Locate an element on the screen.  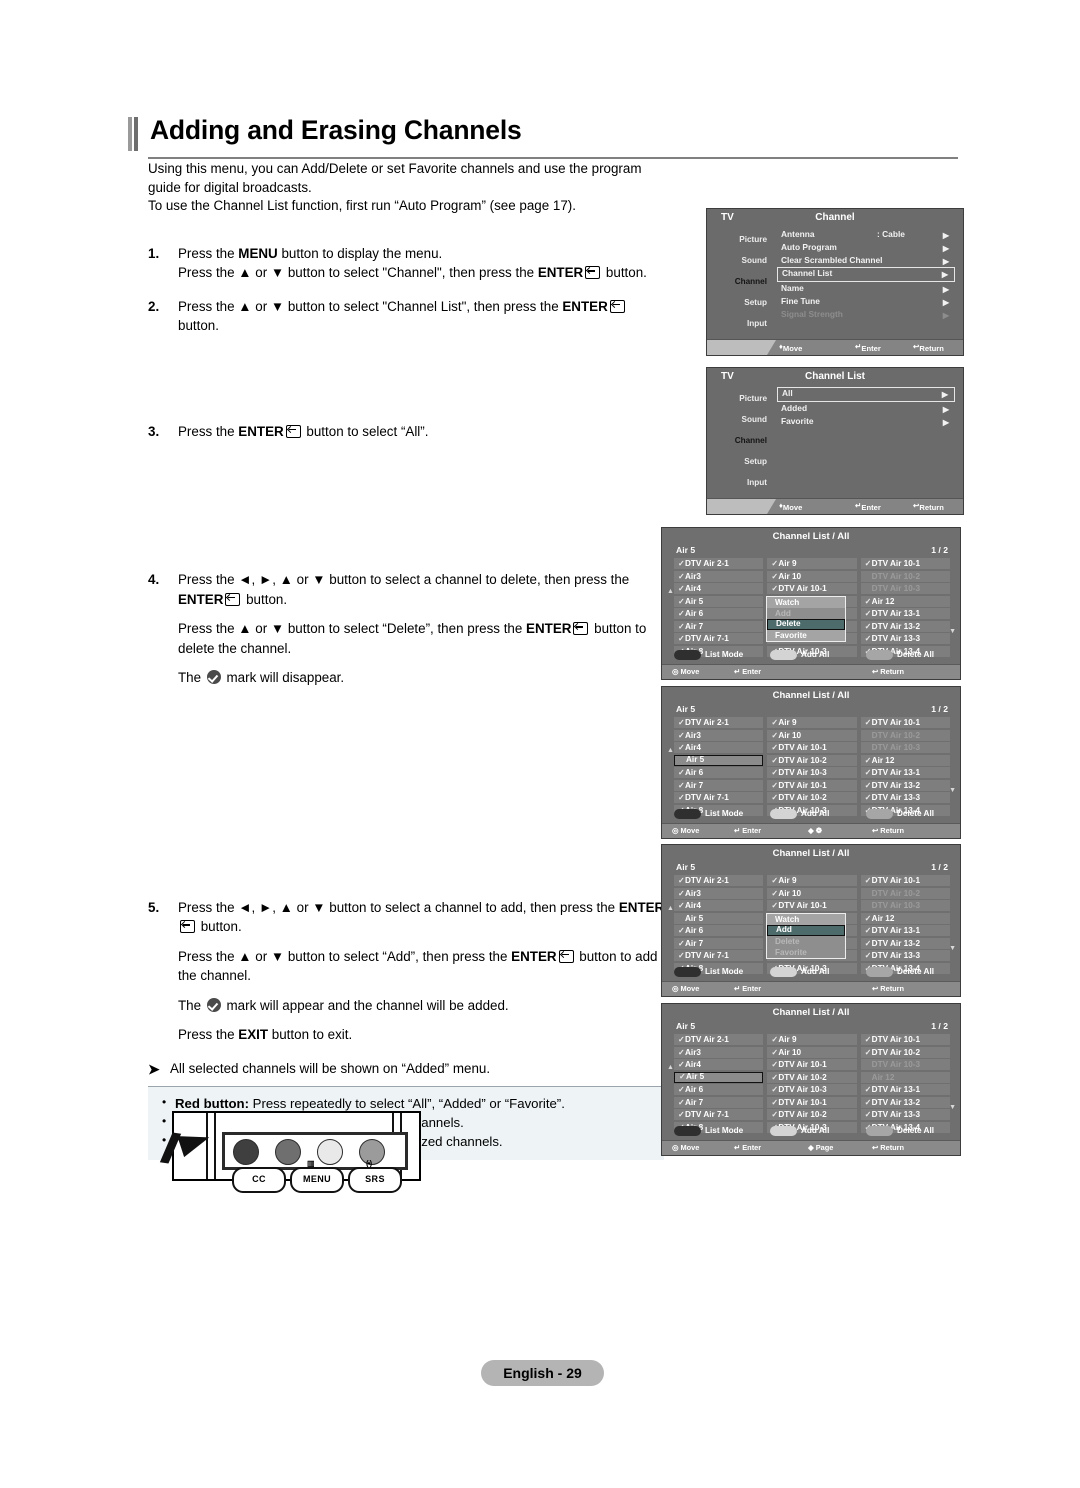
context-menu-item-delete: Delete is located at coordinates (806, 624).